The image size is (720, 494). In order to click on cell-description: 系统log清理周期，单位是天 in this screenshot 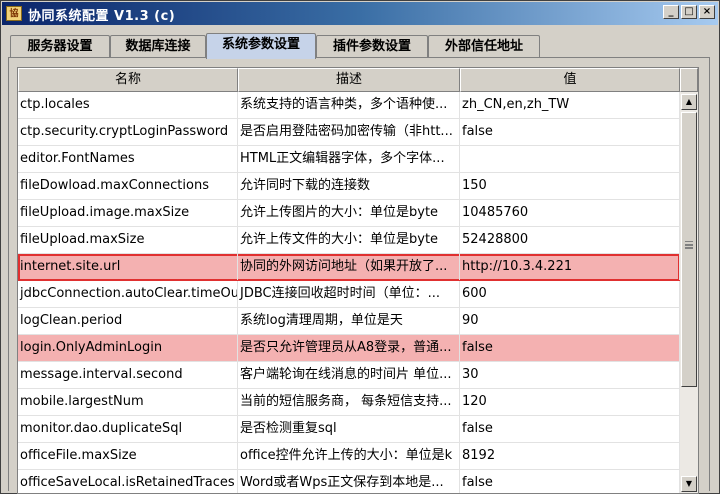, I will do `click(349, 321)`.